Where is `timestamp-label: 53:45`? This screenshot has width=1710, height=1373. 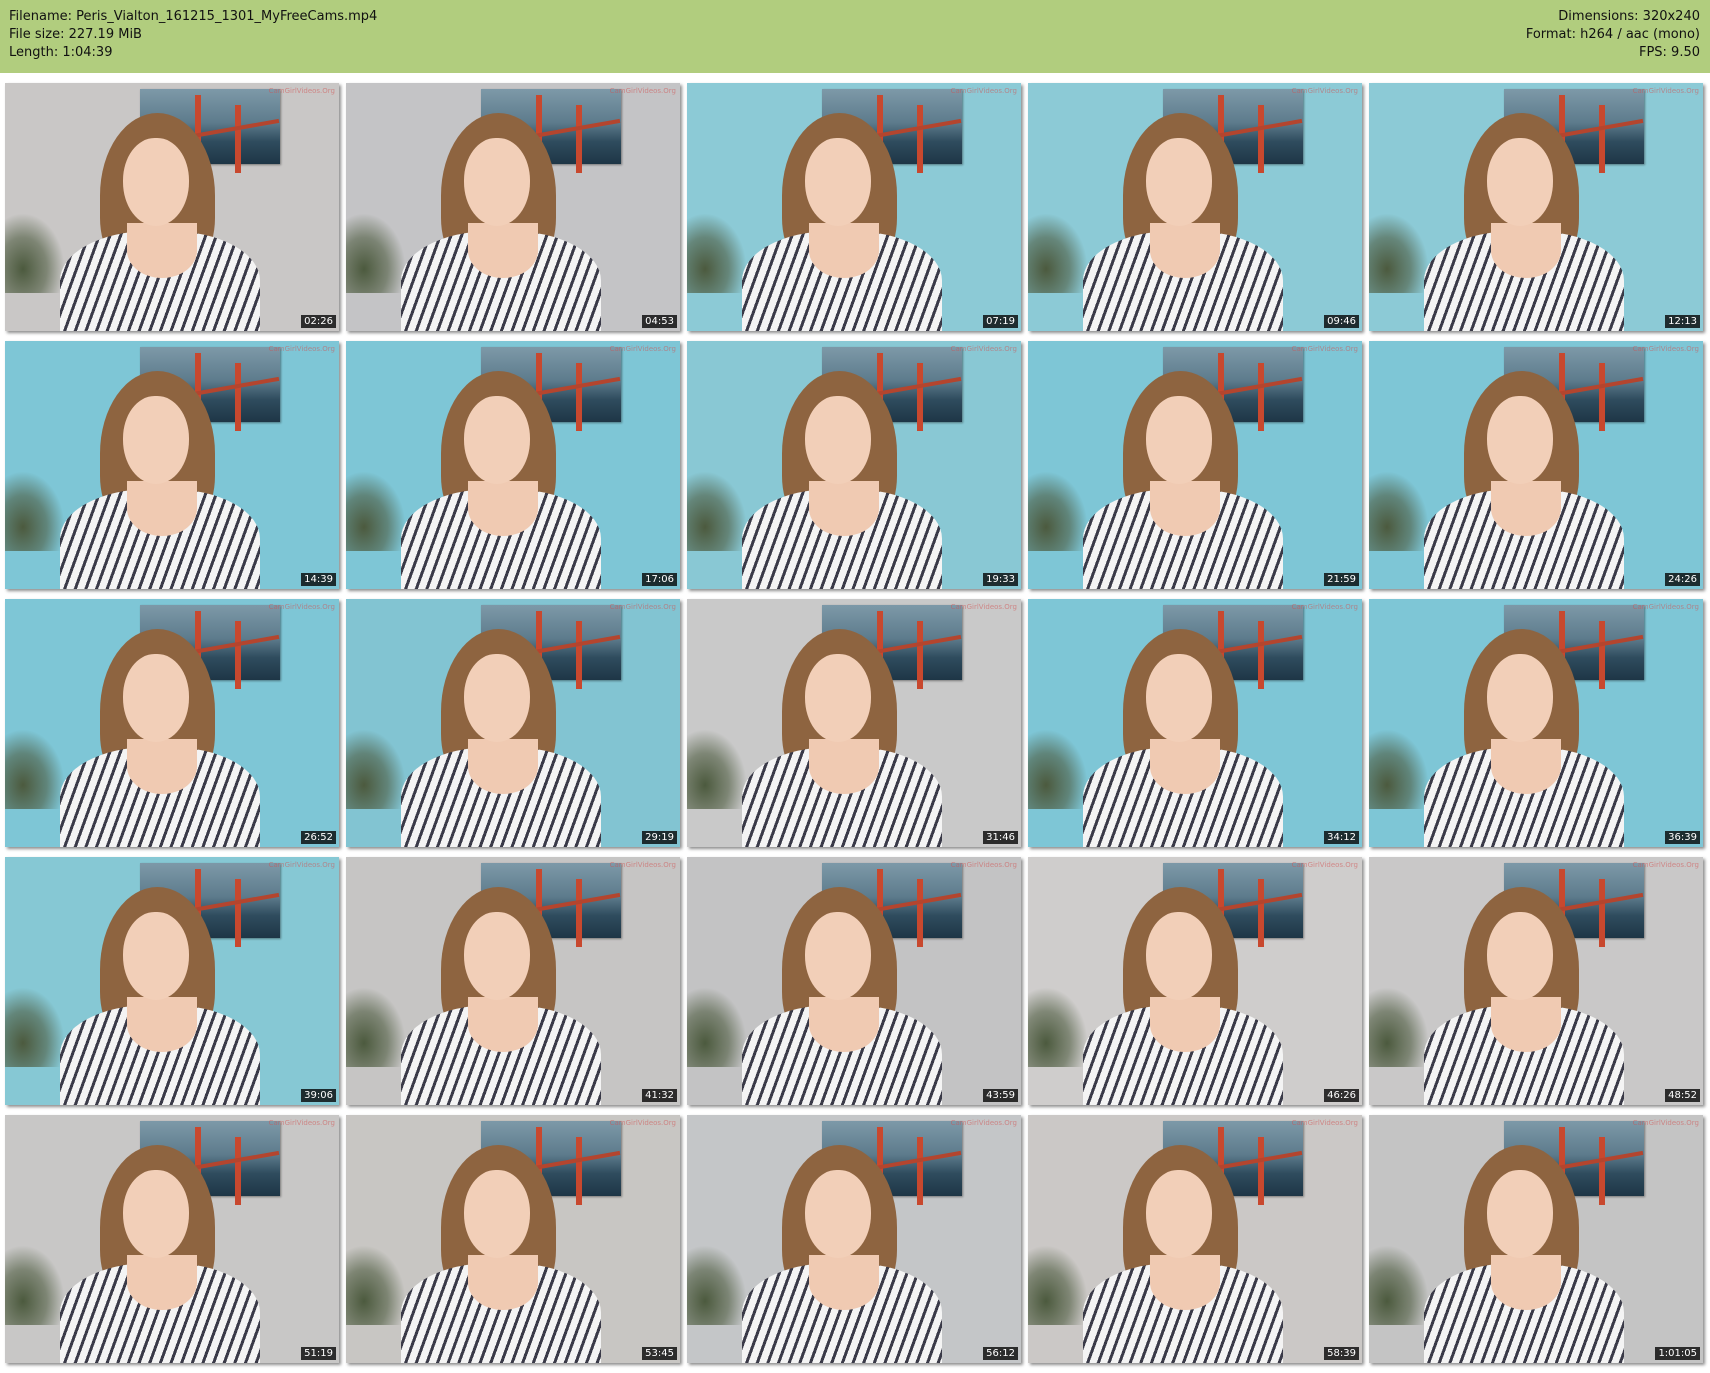 timestamp-label: 53:45 is located at coordinates (659, 1353).